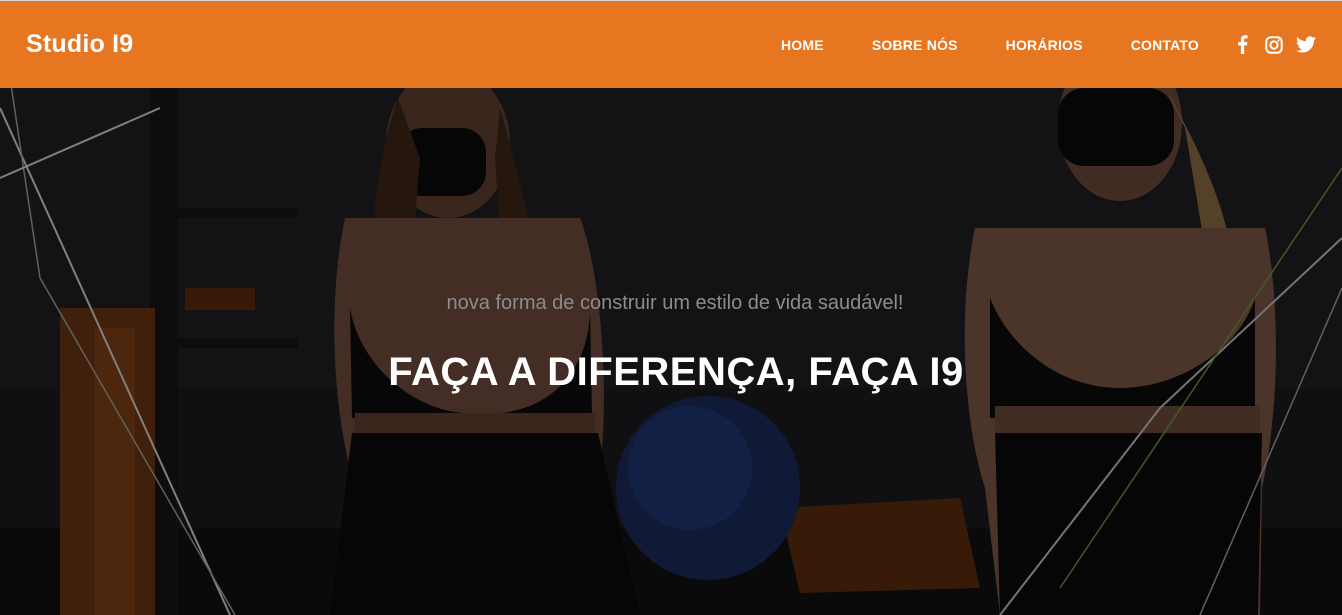 The image size is (1342, 615). What do you see at coordinates (802, 45) in the screenshot?
I see `nav-item-home: HOME` at bounding box center [802, 45].